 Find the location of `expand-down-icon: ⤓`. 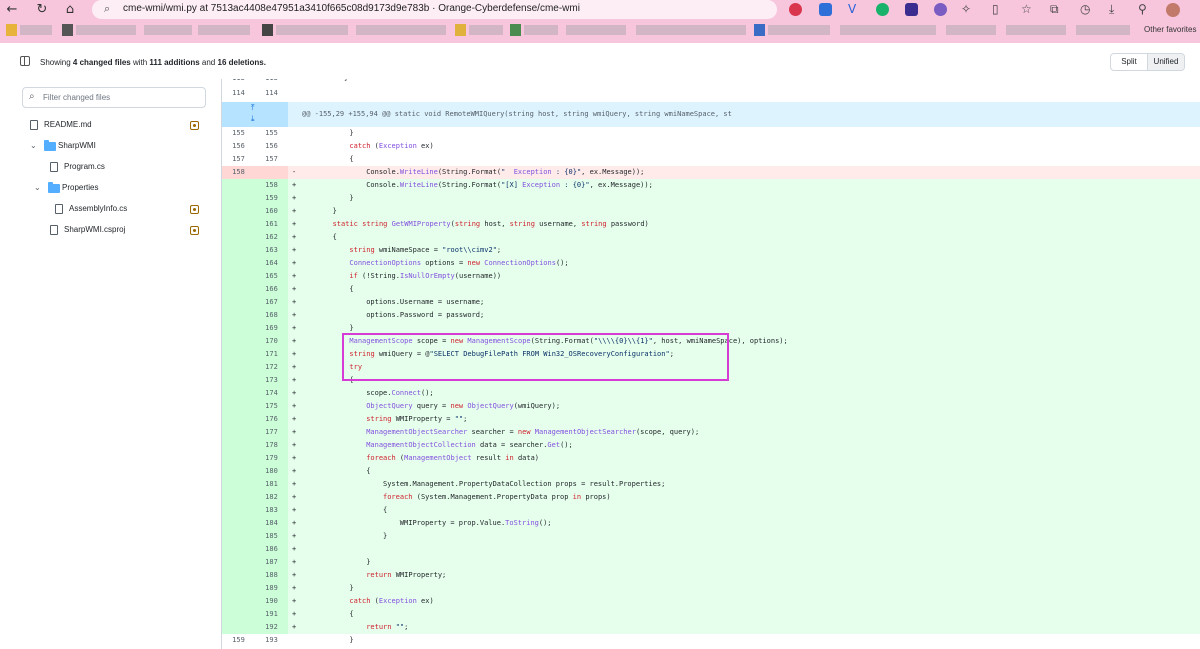

expand-down-icon: ⤓ is located at coordinates (253, 119).